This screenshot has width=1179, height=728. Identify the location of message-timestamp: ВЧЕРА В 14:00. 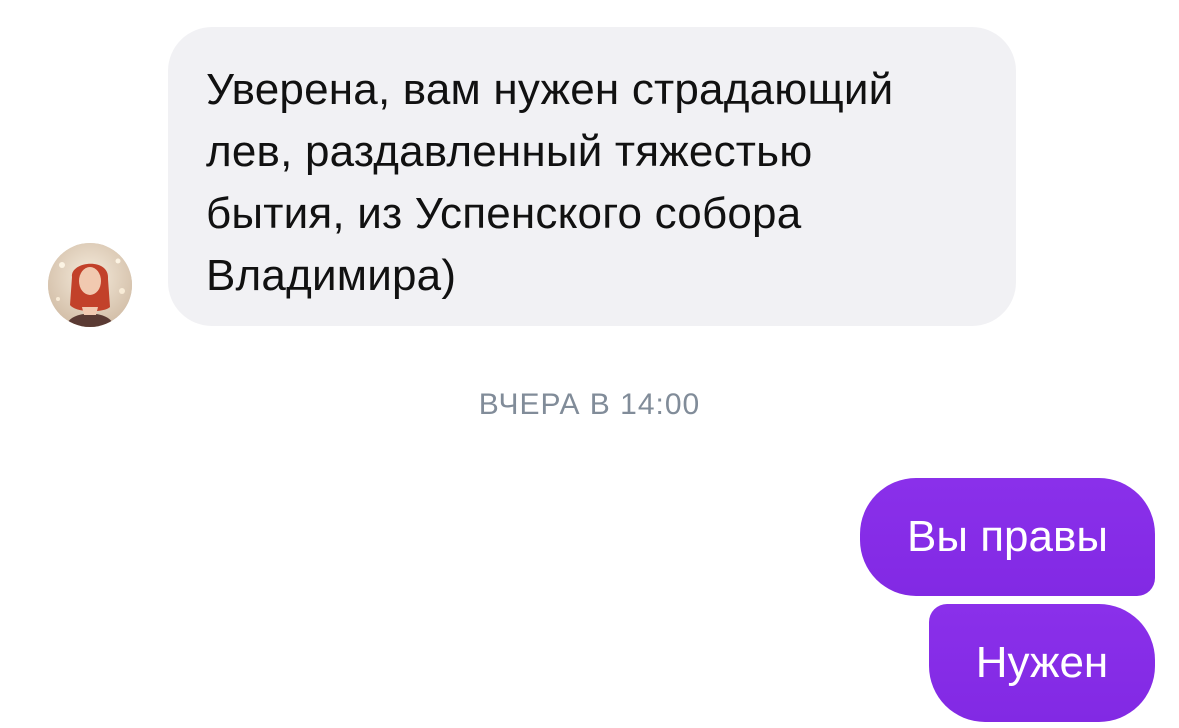
(589, 404).